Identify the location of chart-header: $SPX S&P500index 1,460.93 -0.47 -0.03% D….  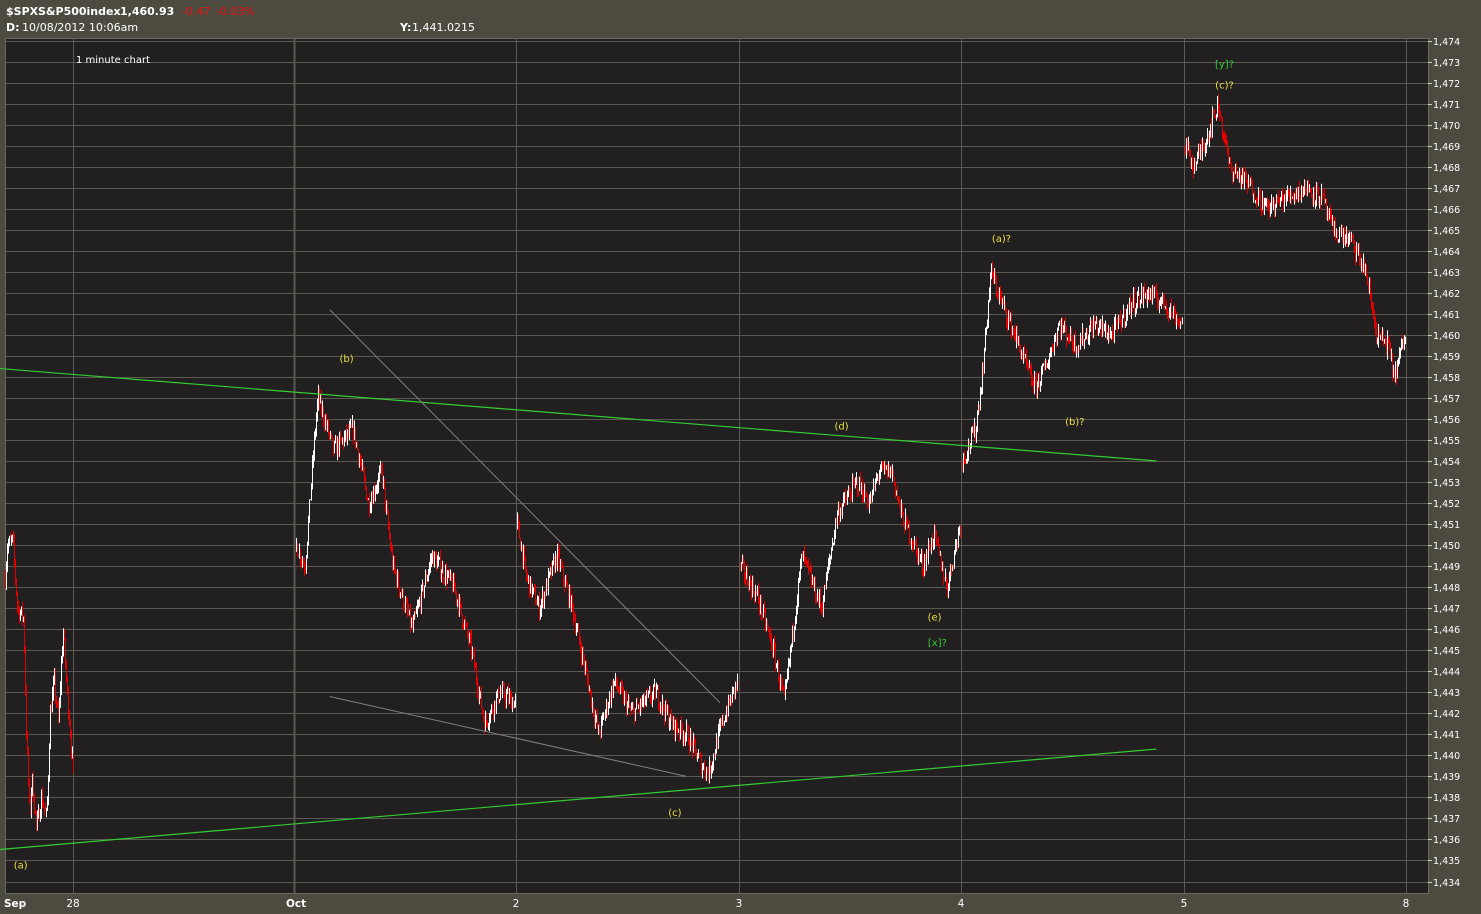
(740, 19).